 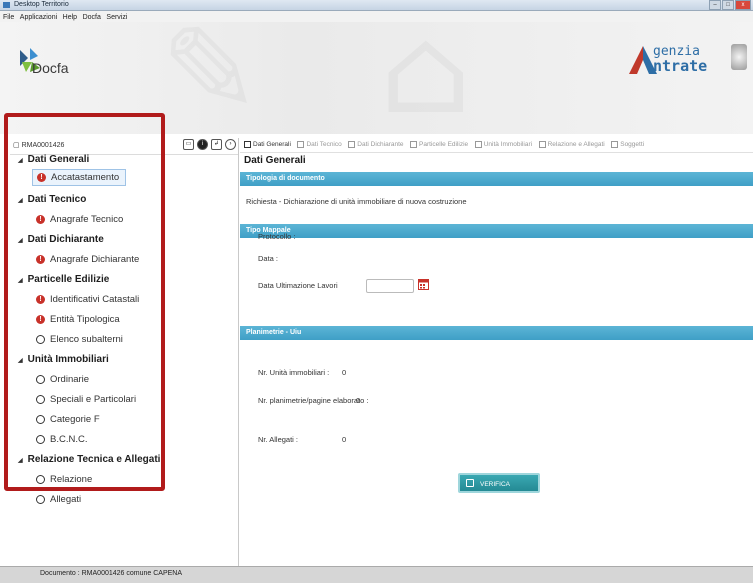 What do you see at coordinates (376, 5) in the screenshot?
I see `window-titlebar: Desktop Territorio – □ x` at bounding box center [376, 5].